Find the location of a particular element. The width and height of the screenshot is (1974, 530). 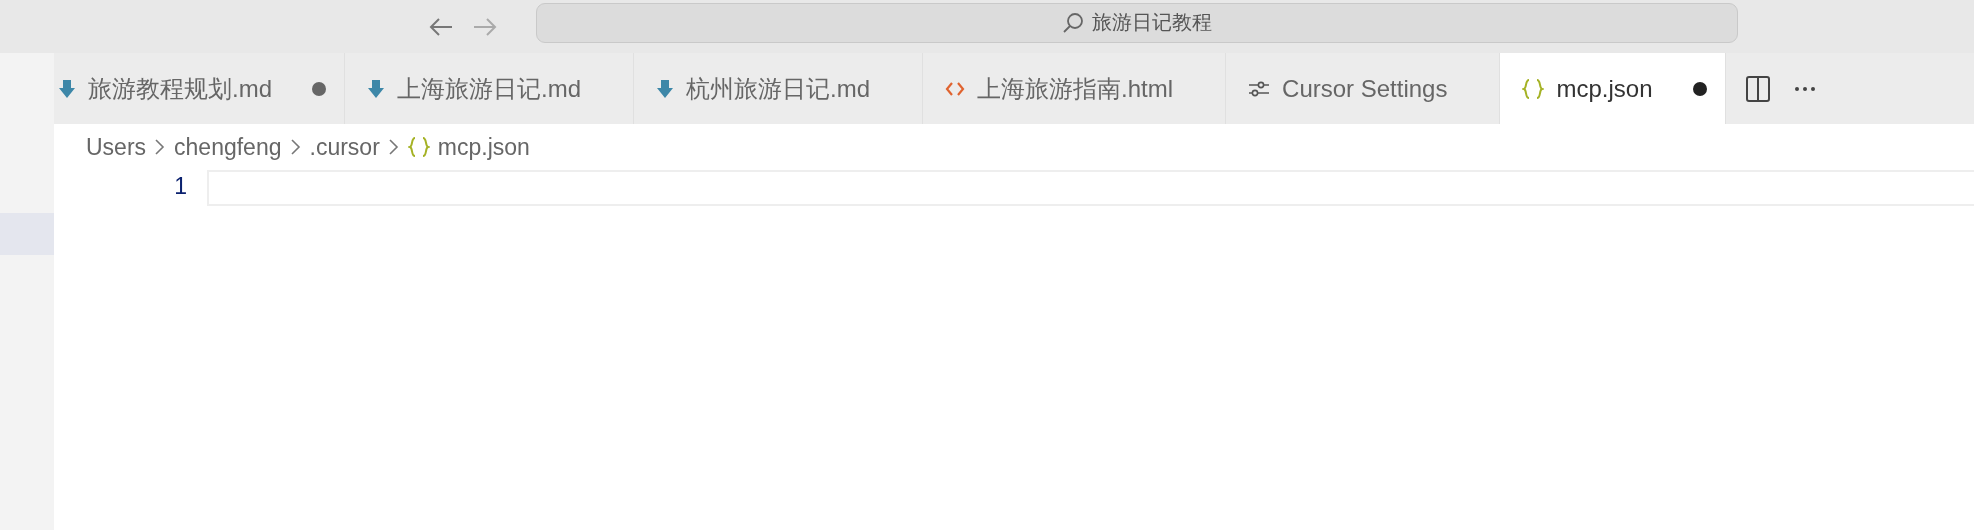

breadcrumb-item: mcp.json is located at coordinates (483, 147).